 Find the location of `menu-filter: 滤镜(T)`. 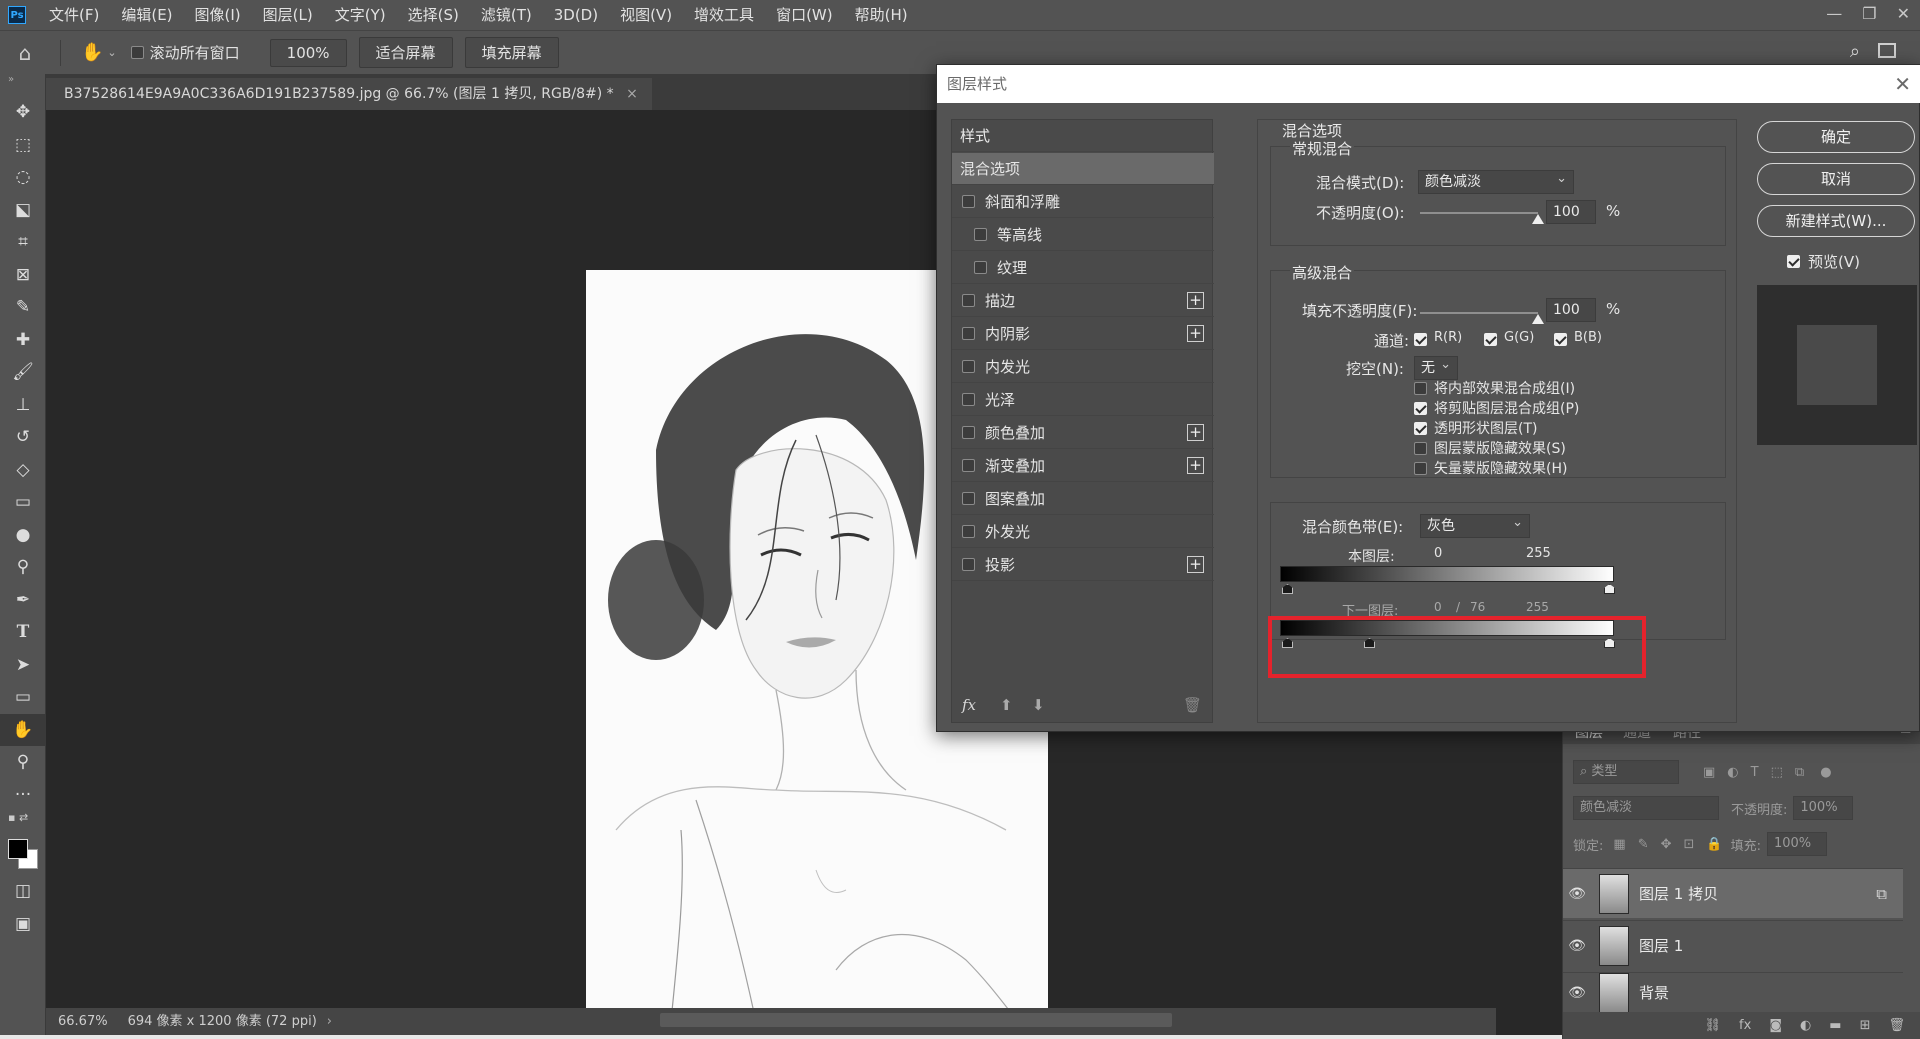

menu-filter: 滤镜(T) is located at coordinates (506, 15).